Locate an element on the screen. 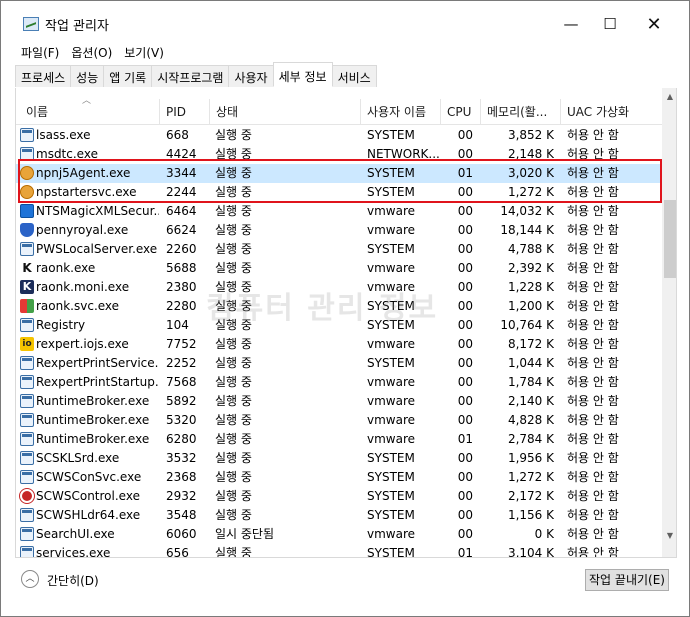 This screenshot has width=690, height=617. pid-cell: 6060 is located at coordinates (181, 534).